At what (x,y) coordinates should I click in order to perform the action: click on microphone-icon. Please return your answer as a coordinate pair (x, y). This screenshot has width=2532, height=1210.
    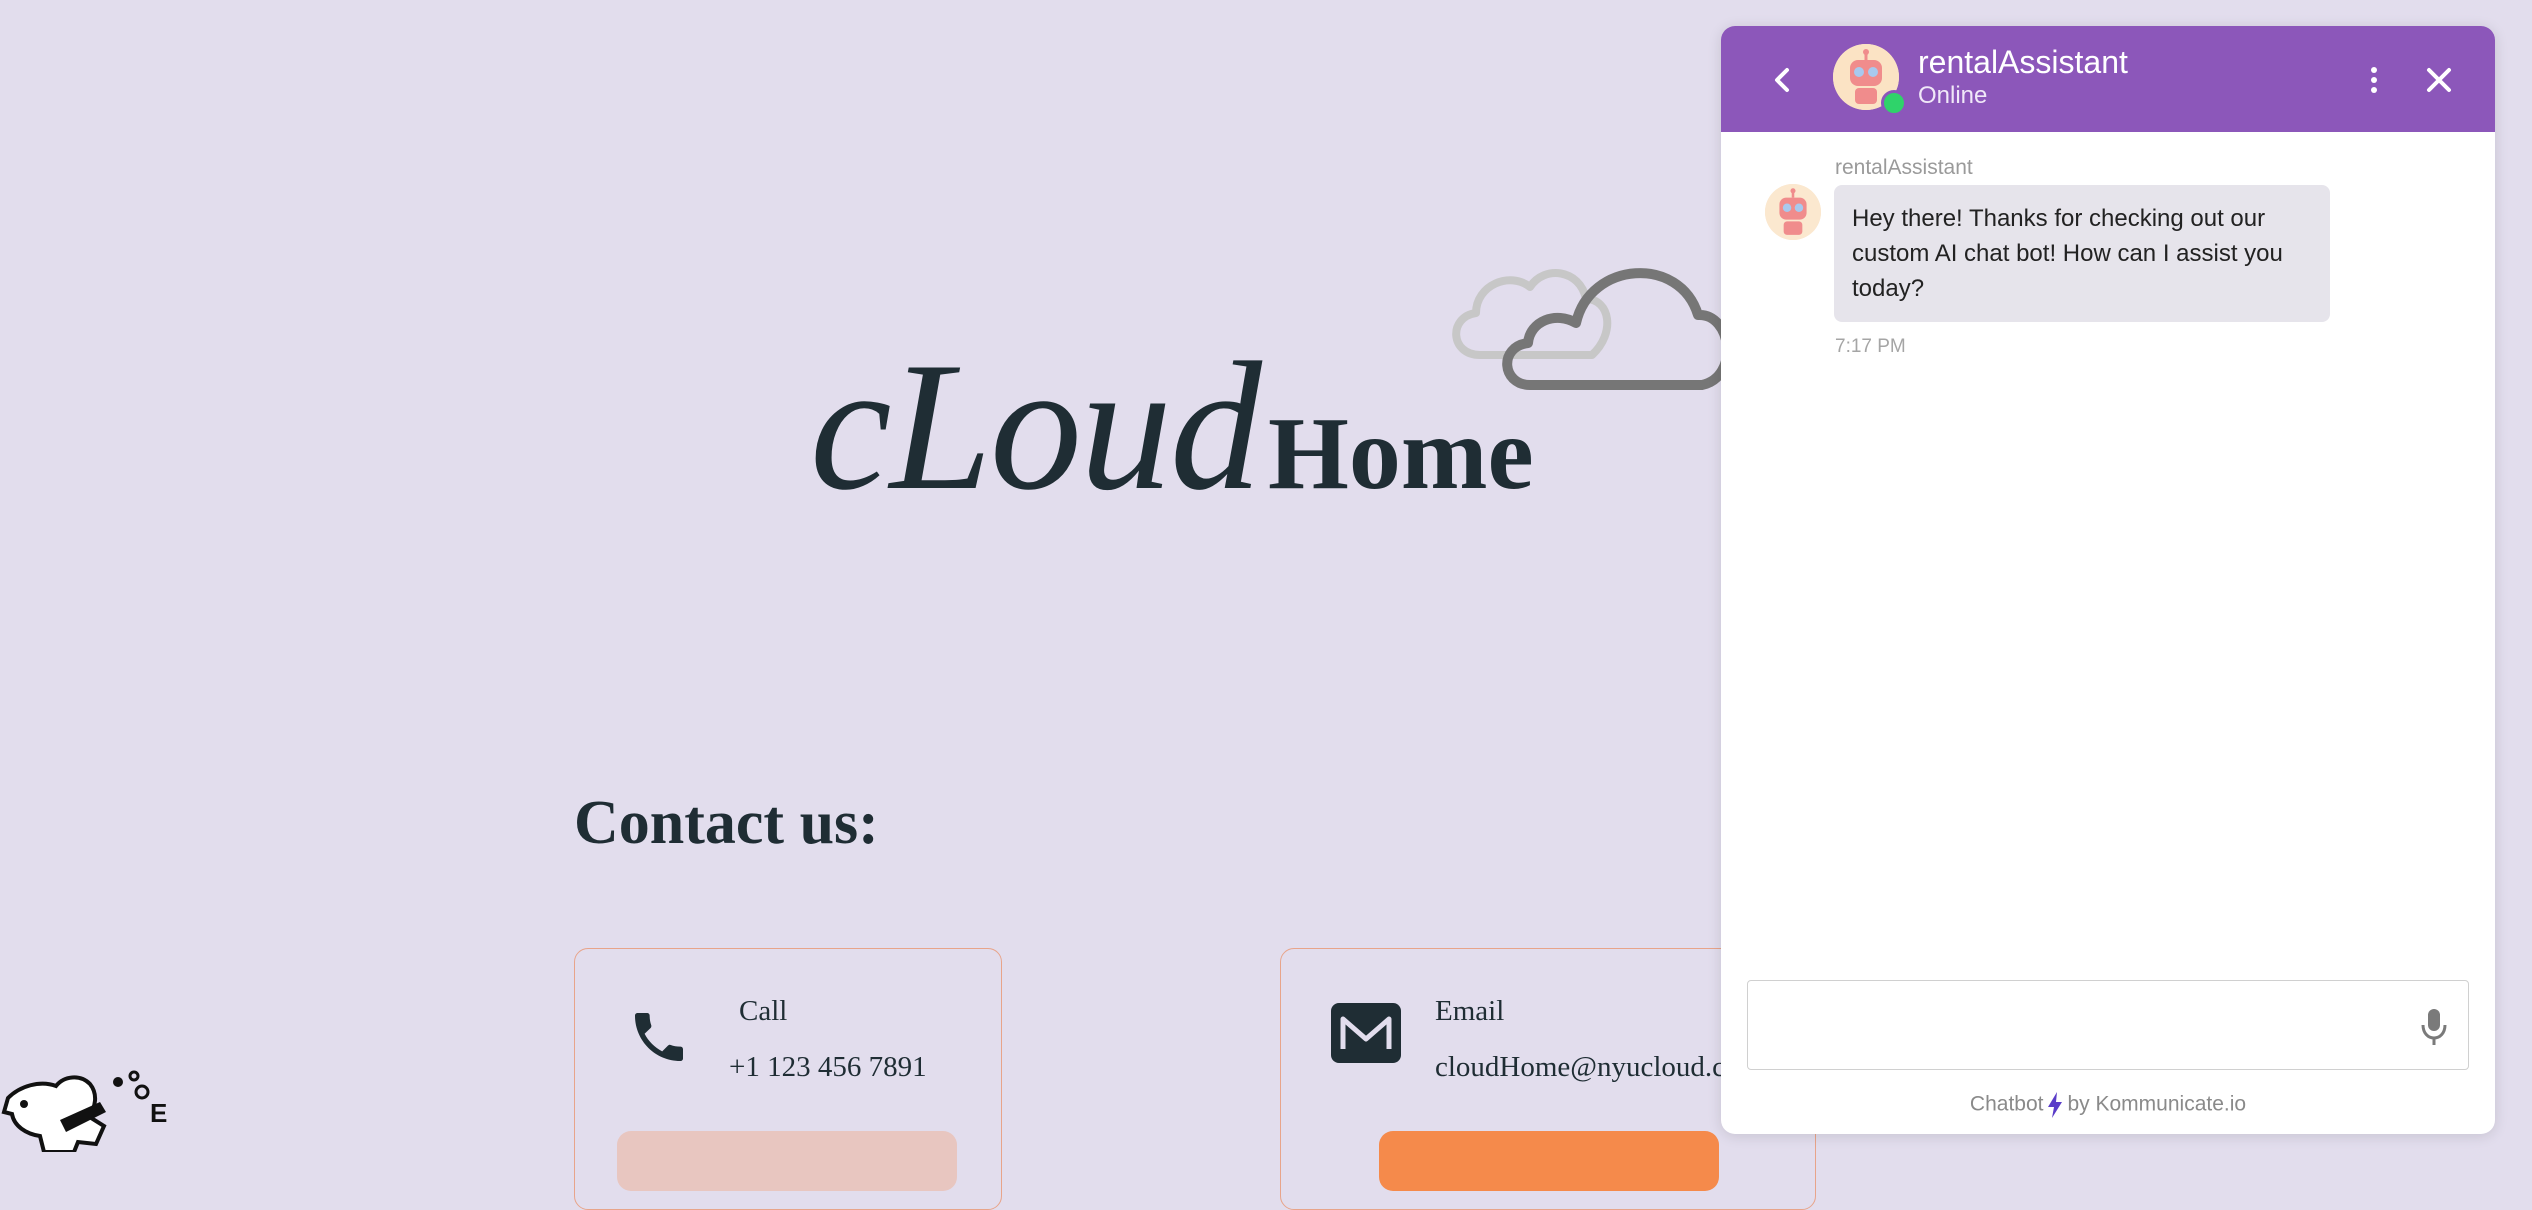
    Looking at the image, I should click on (2434, 1027).